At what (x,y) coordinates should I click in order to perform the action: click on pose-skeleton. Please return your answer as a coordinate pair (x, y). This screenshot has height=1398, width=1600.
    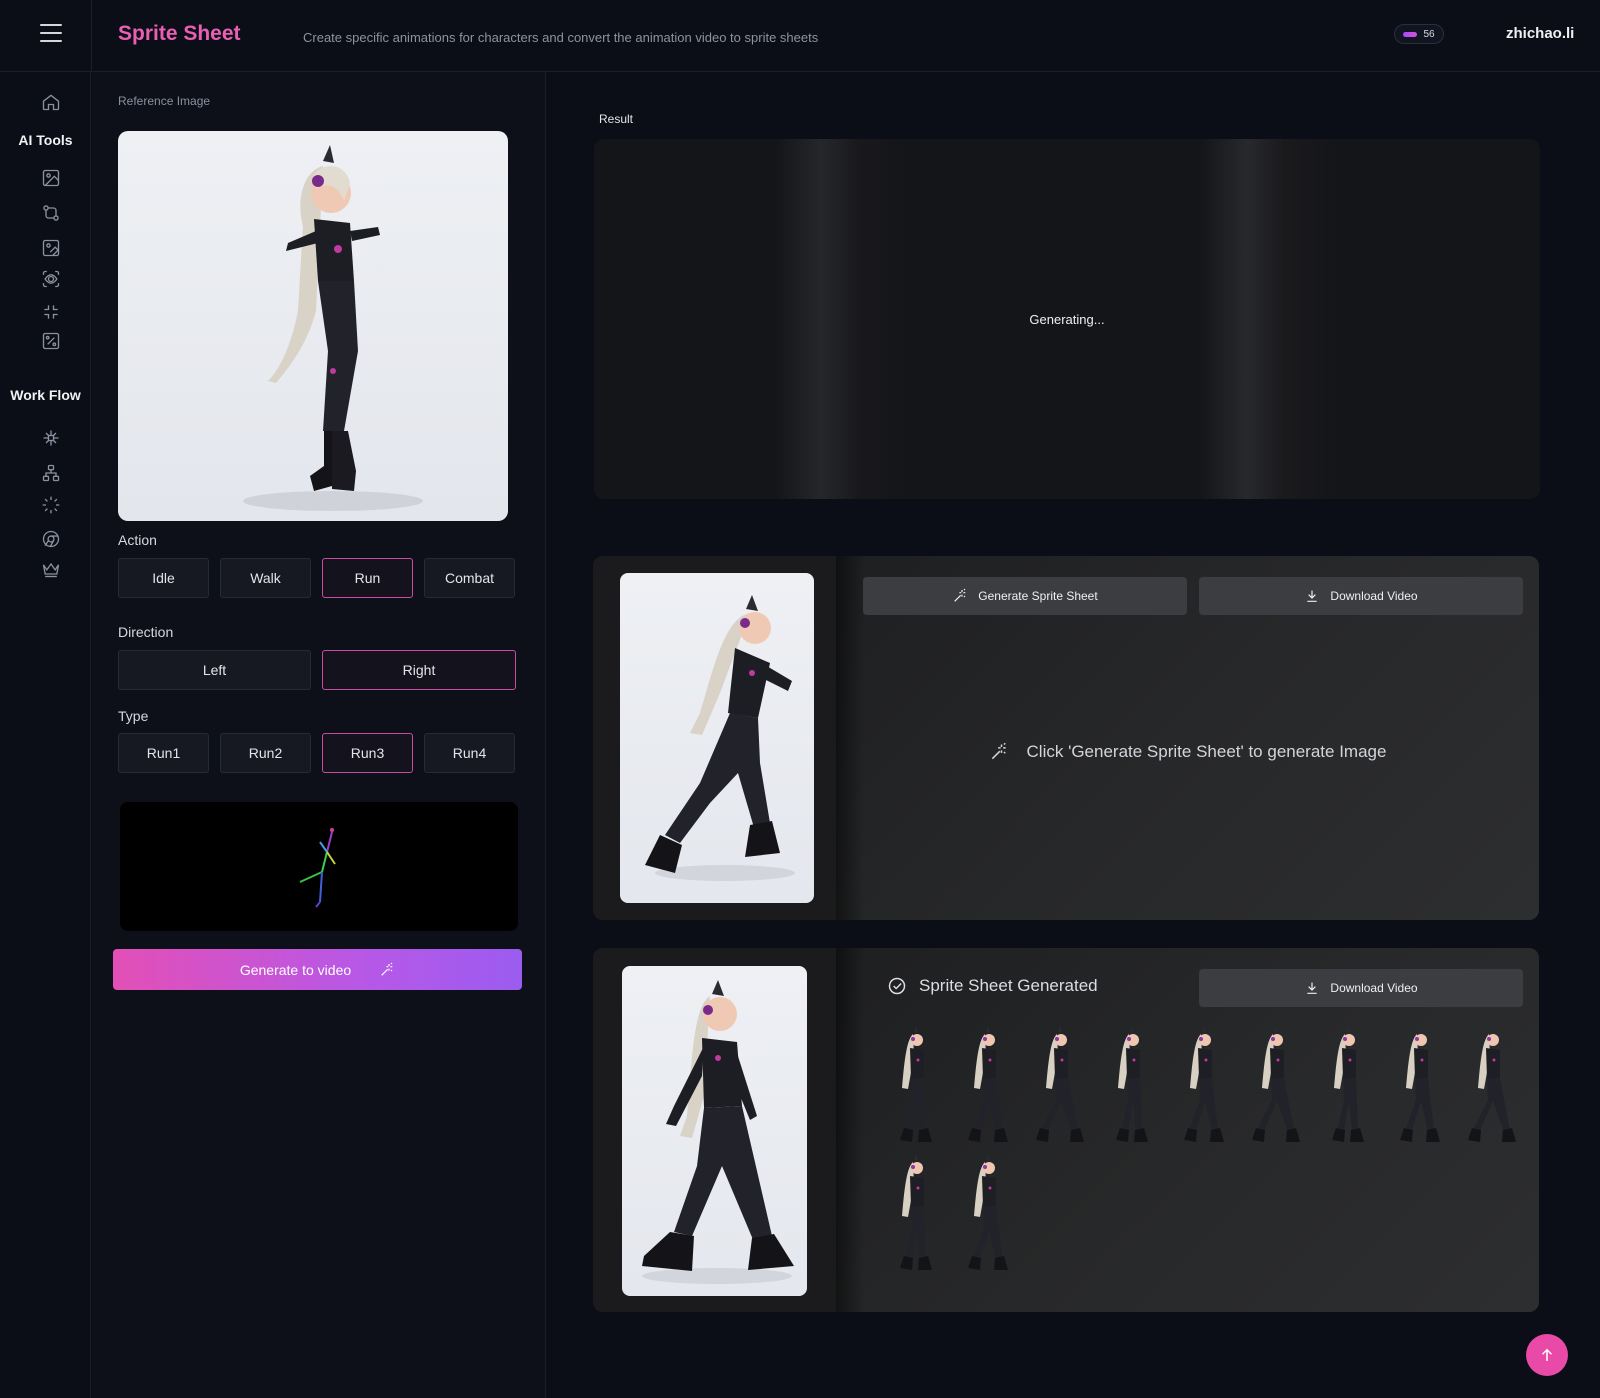
    Looking at the image, I should click on (317, 868).